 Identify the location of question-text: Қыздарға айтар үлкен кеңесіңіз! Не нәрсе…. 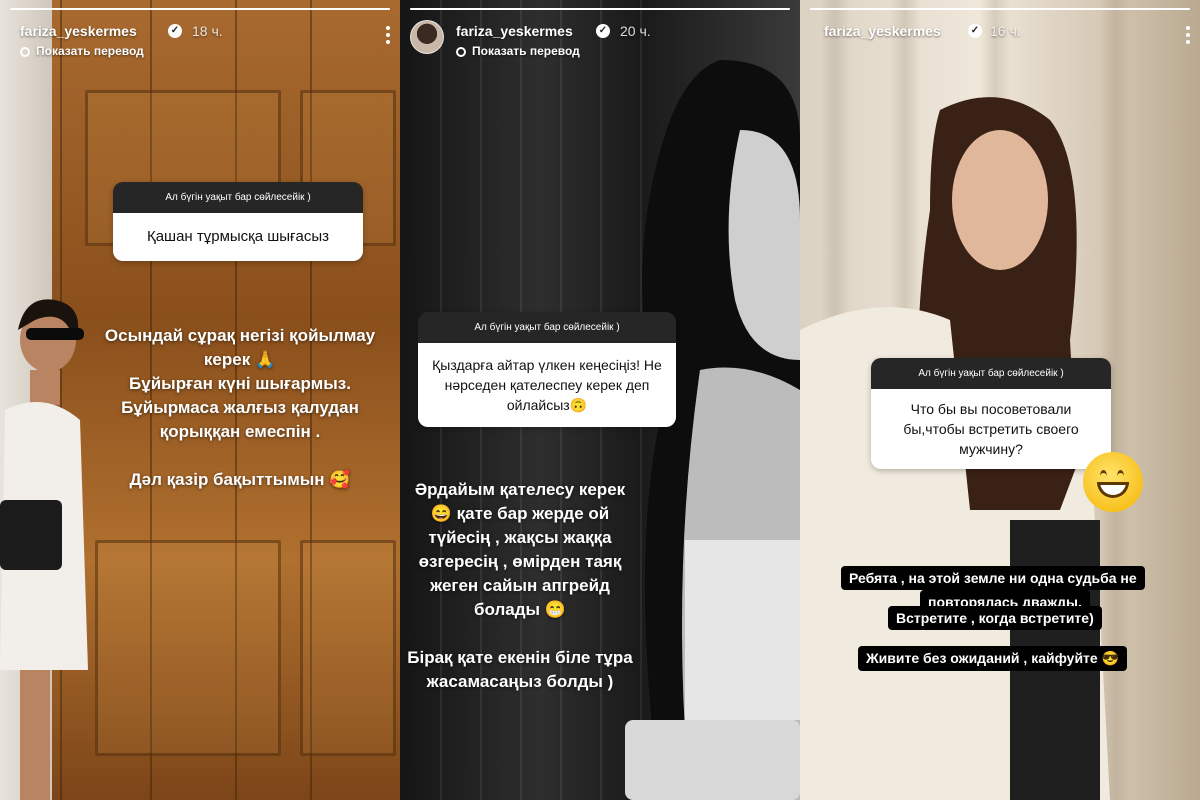
(547, 385).